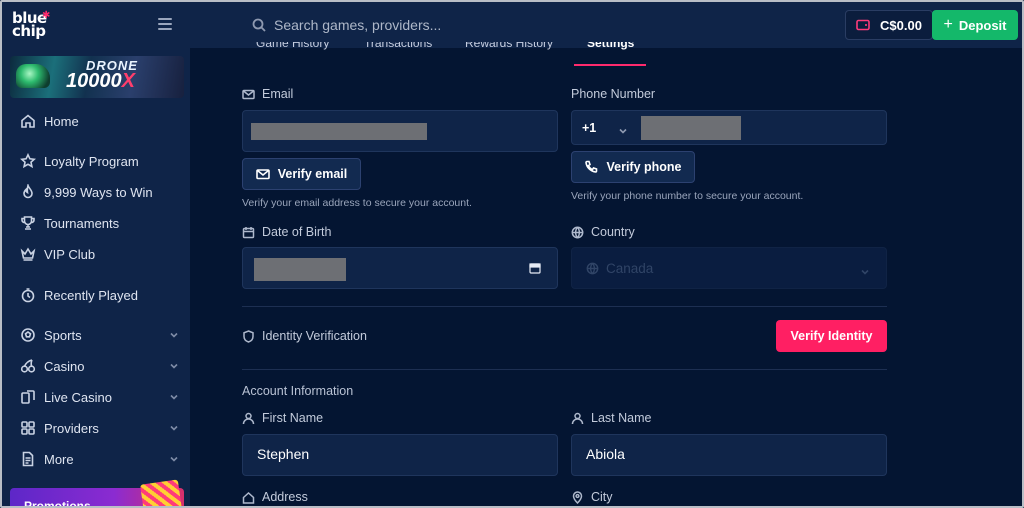 The width and height of the screenshot is (1024, 508). Describe the element at coordinates (248, 497) in the screenshot. I see `house-icon` at that location.